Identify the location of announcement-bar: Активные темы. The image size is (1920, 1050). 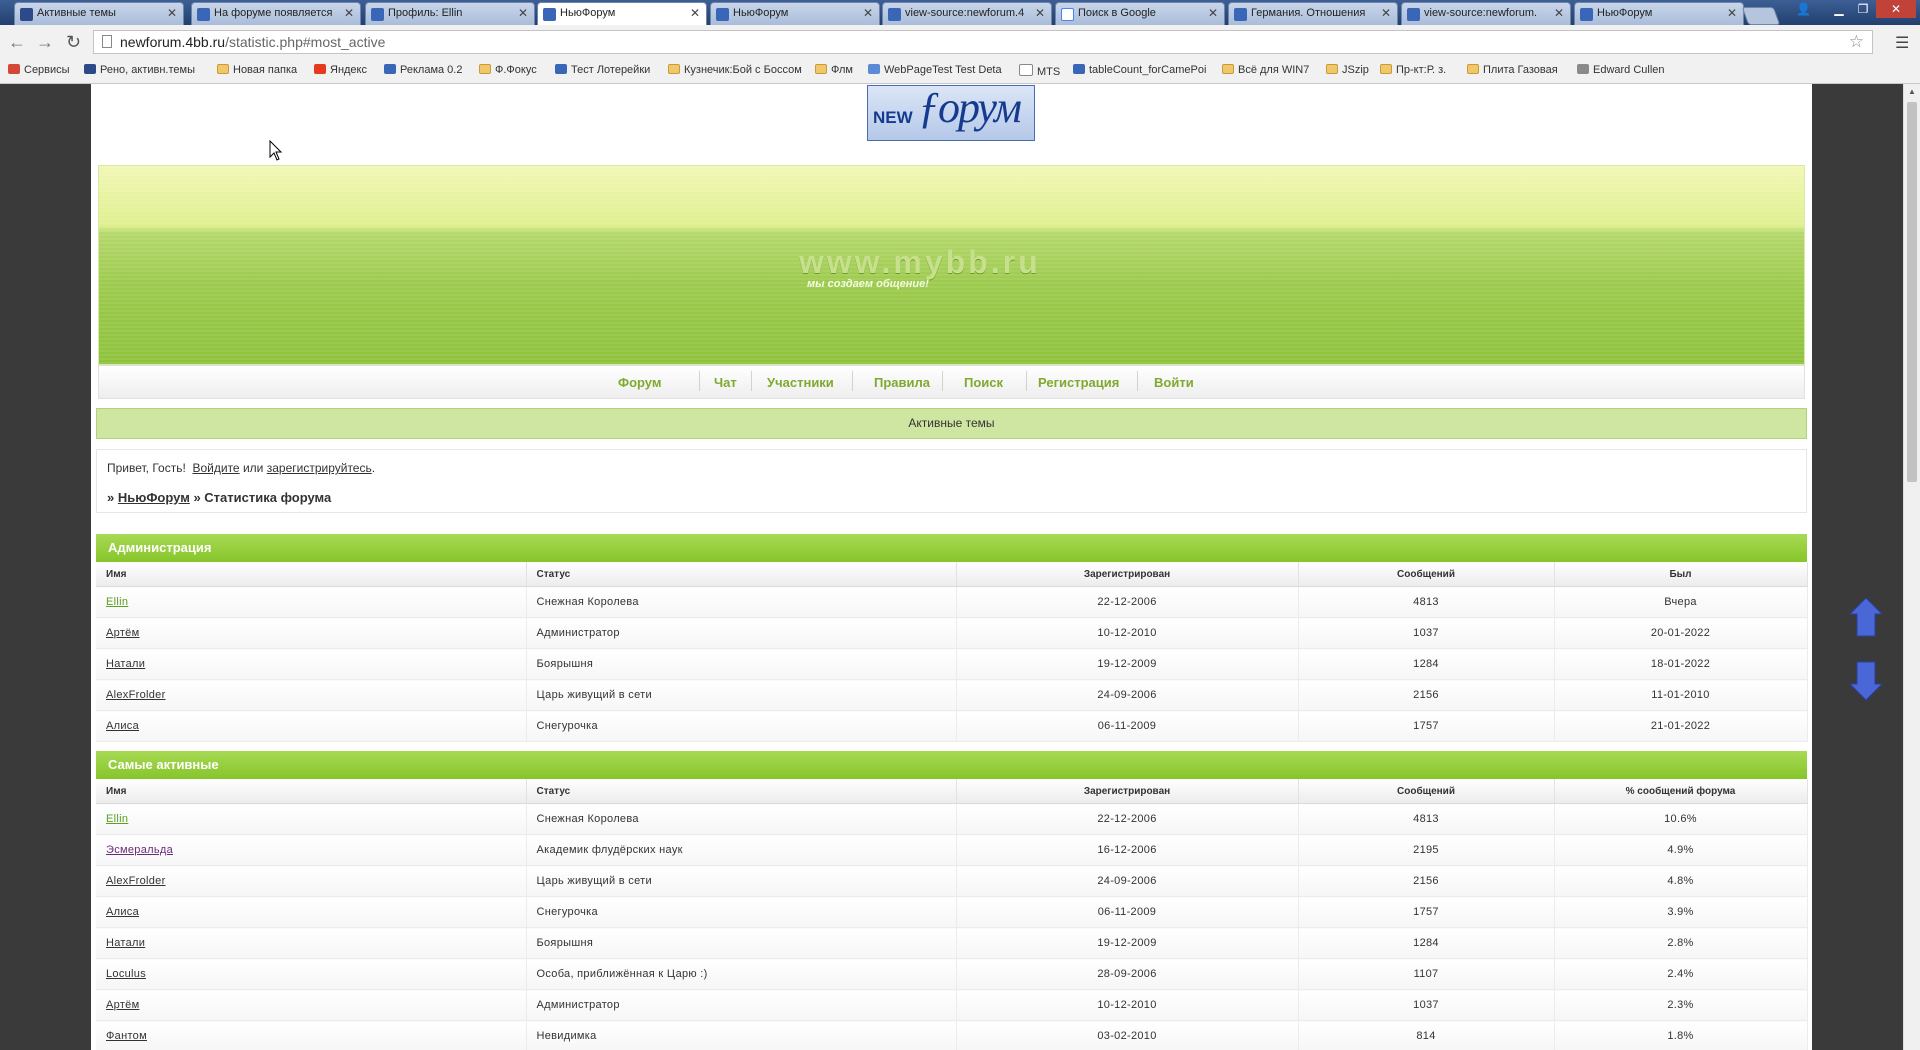
(951, 423).